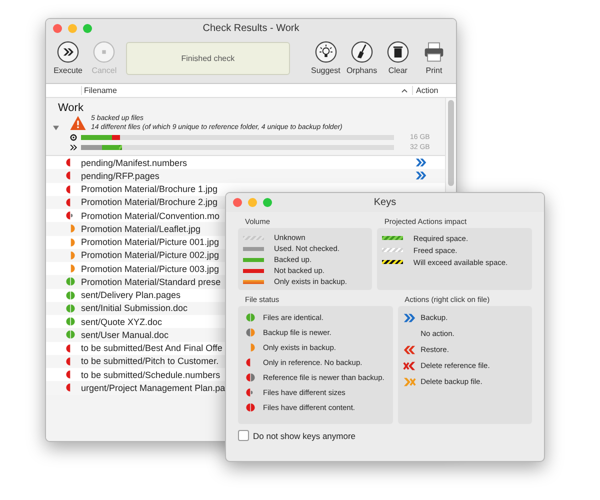  I want to click on file-name: sent/User Manual.doc, so click(125, 335).